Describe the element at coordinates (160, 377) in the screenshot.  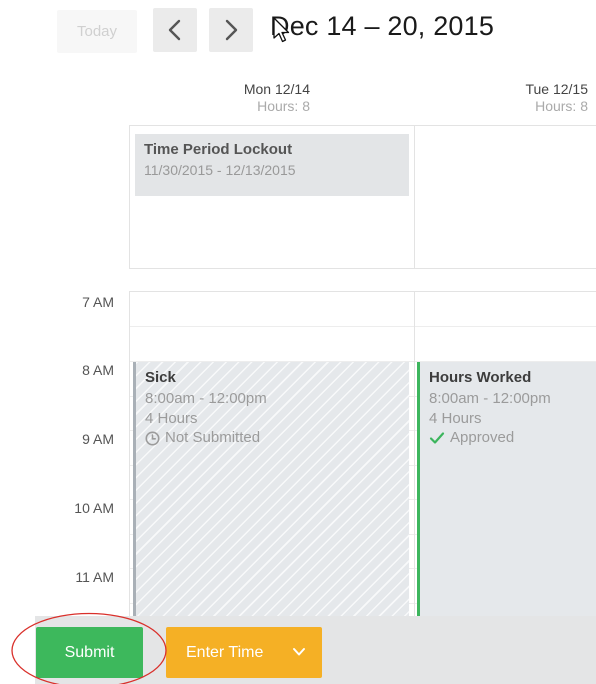
I see `event-title: Sick` at that location.